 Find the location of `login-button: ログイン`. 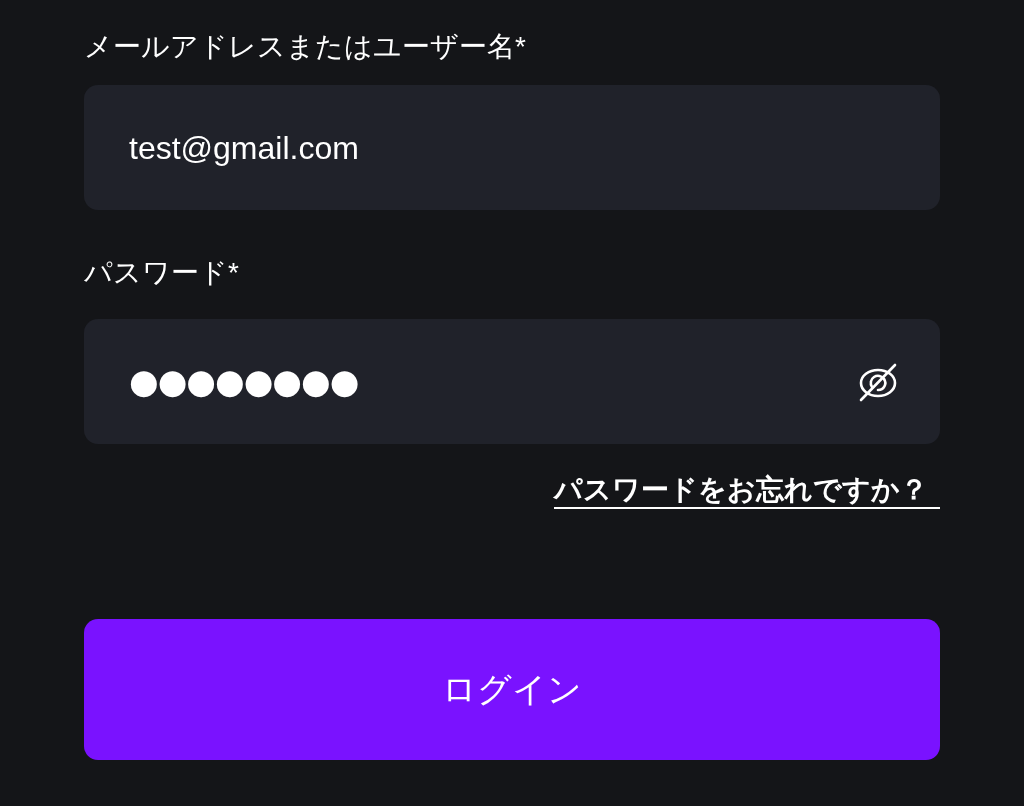

login-button: ログイン is located at coordinates (512, 689).